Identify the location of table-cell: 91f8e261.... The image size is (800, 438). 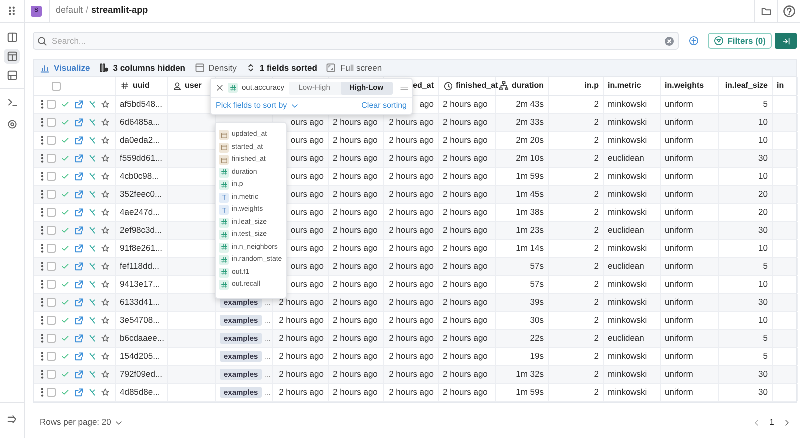
(141, 248).